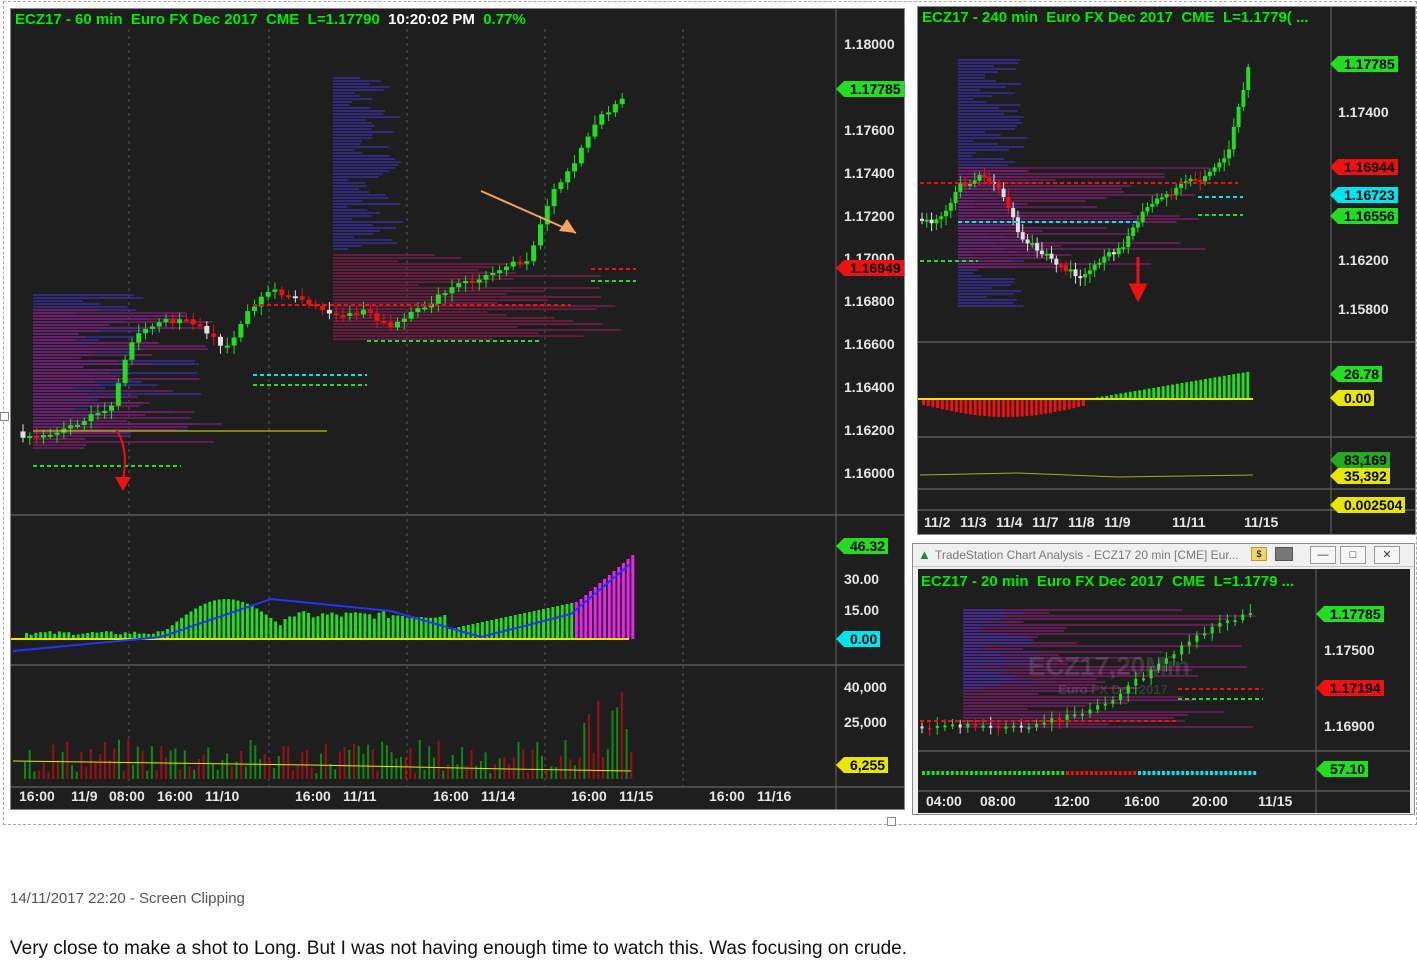 Image resolution: width=1417 pixels, height=975 pixels. What do you see at coordinates (1349, 726) in the screenshot?
I see `price-axis-label: 1.16900` at bounding box center [1349, 726].